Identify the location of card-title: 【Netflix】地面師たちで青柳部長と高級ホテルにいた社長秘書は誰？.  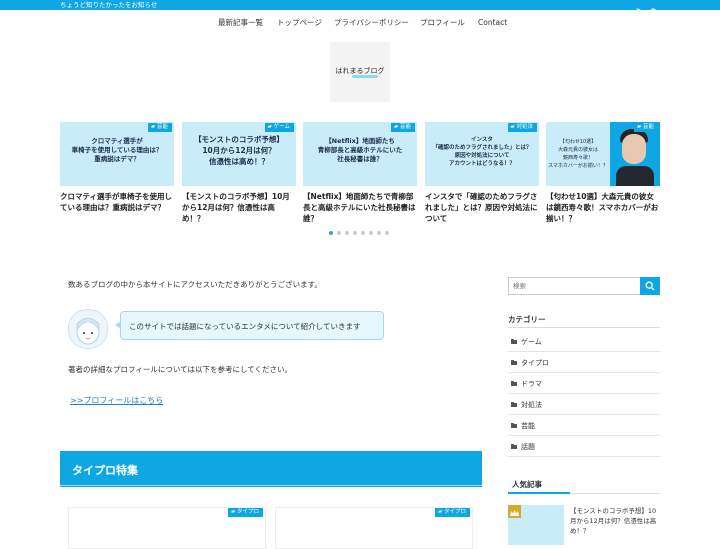
(360, 207).